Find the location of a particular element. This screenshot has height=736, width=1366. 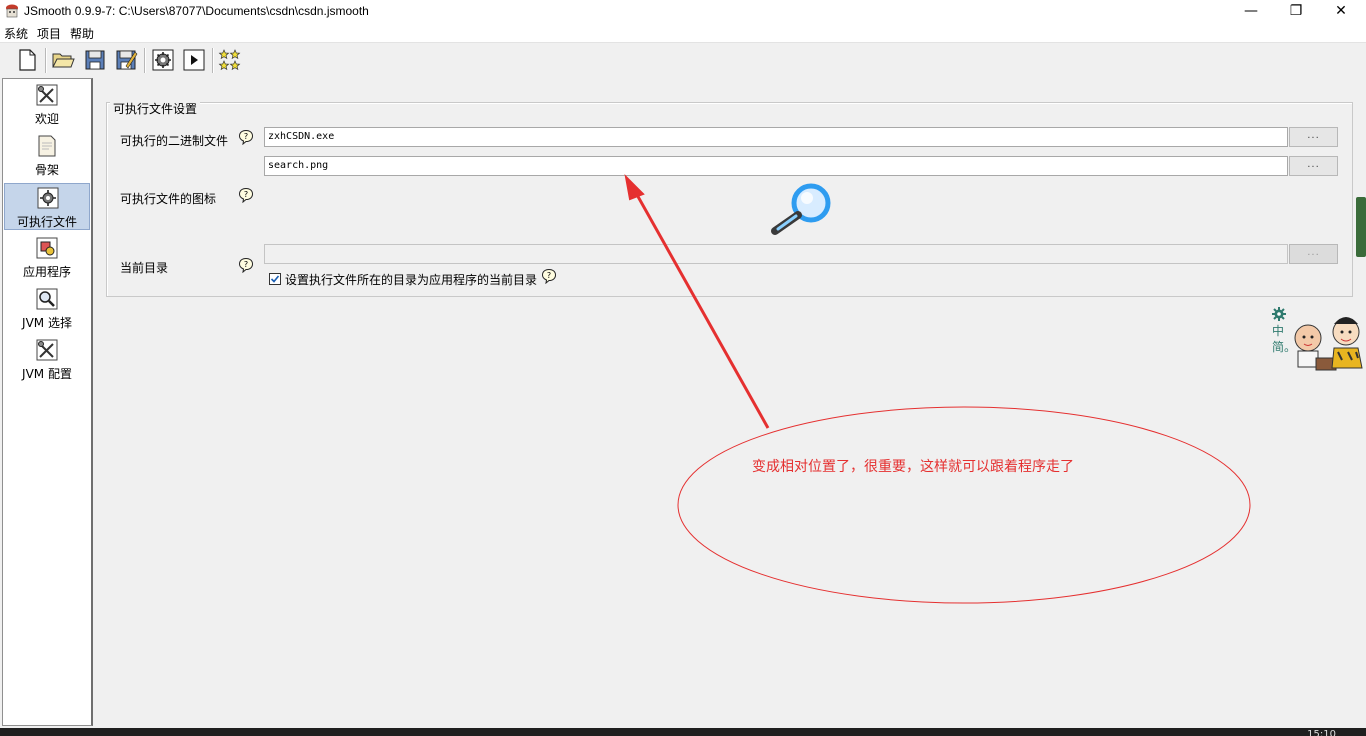

save-as-icon is located at coordinates (126, 60).